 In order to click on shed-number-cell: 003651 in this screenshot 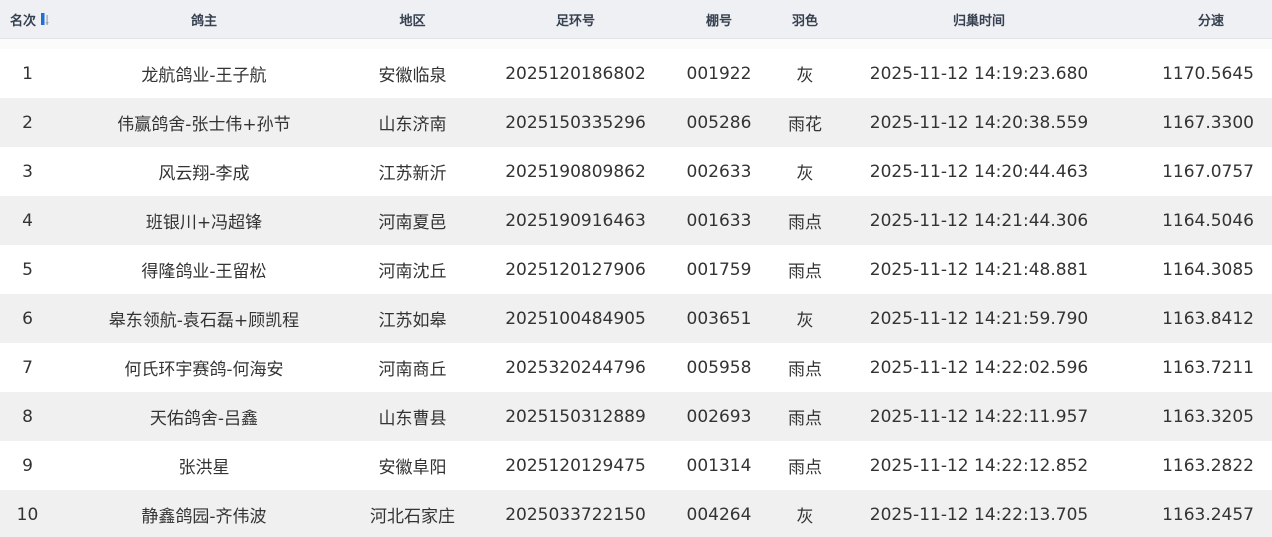, I will do `click(719, 318)`.